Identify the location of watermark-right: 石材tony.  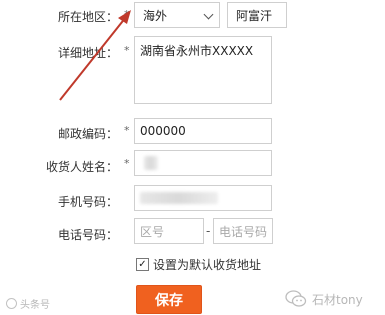
(324, 299).